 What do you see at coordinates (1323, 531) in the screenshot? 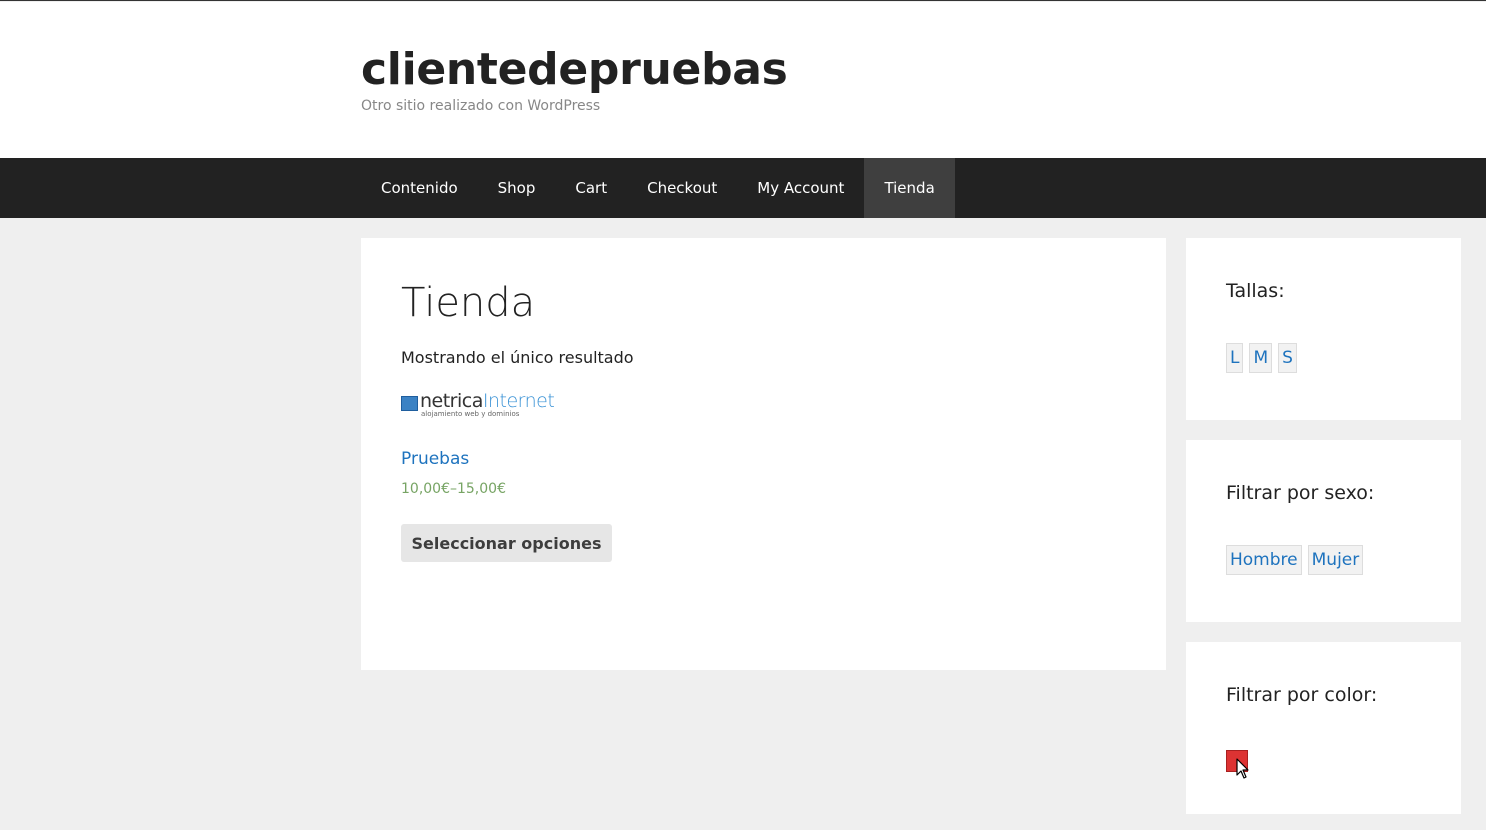
I see `gender-widget: Filtrar por sexo: Hombre Mujer` at bounding box center [1323, 531].